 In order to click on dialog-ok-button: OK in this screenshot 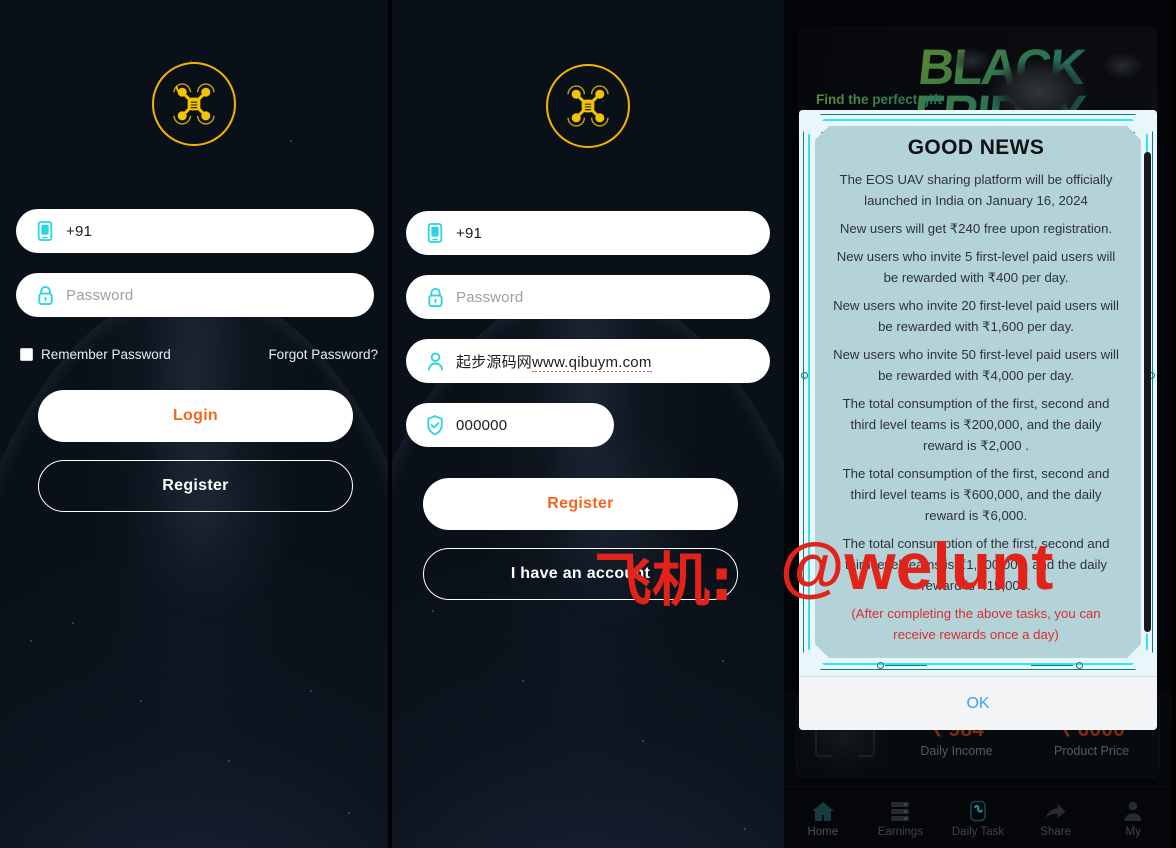, I will do `click(978, 703)`.